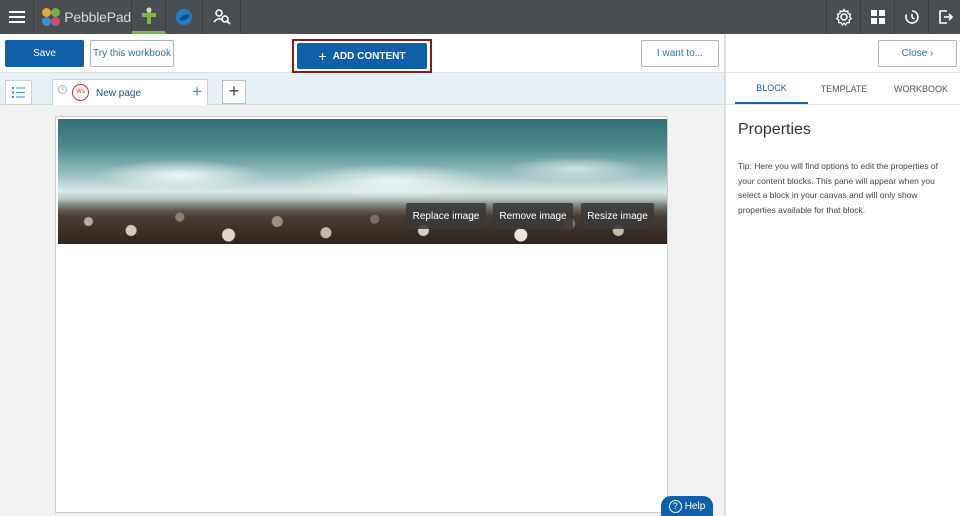 The width and height of the screenshot is (960, 516). I want to click on top-navigation-bar: PebblePad, so click(480, 17).